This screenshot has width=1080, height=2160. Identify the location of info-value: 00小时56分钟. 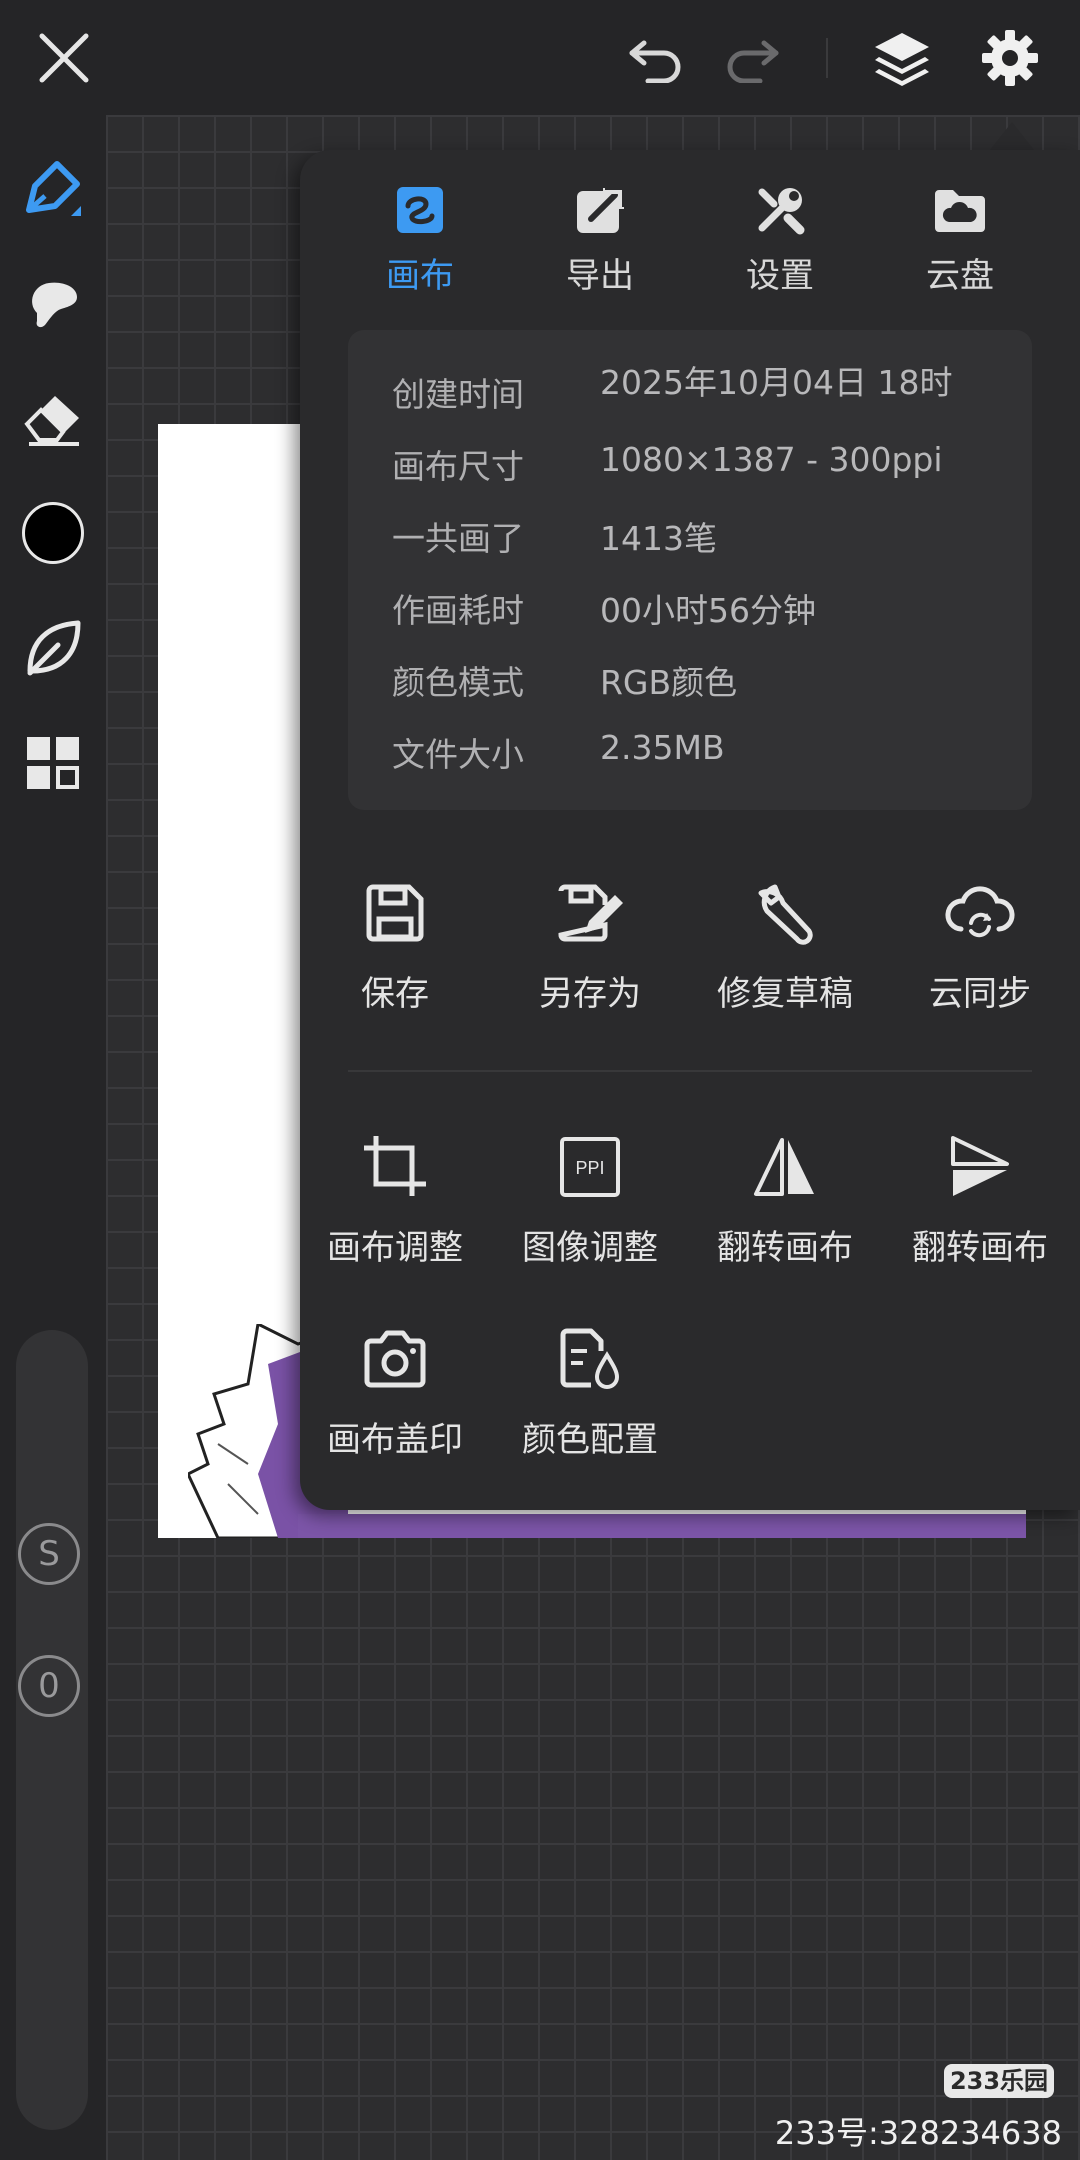
(708, 610).